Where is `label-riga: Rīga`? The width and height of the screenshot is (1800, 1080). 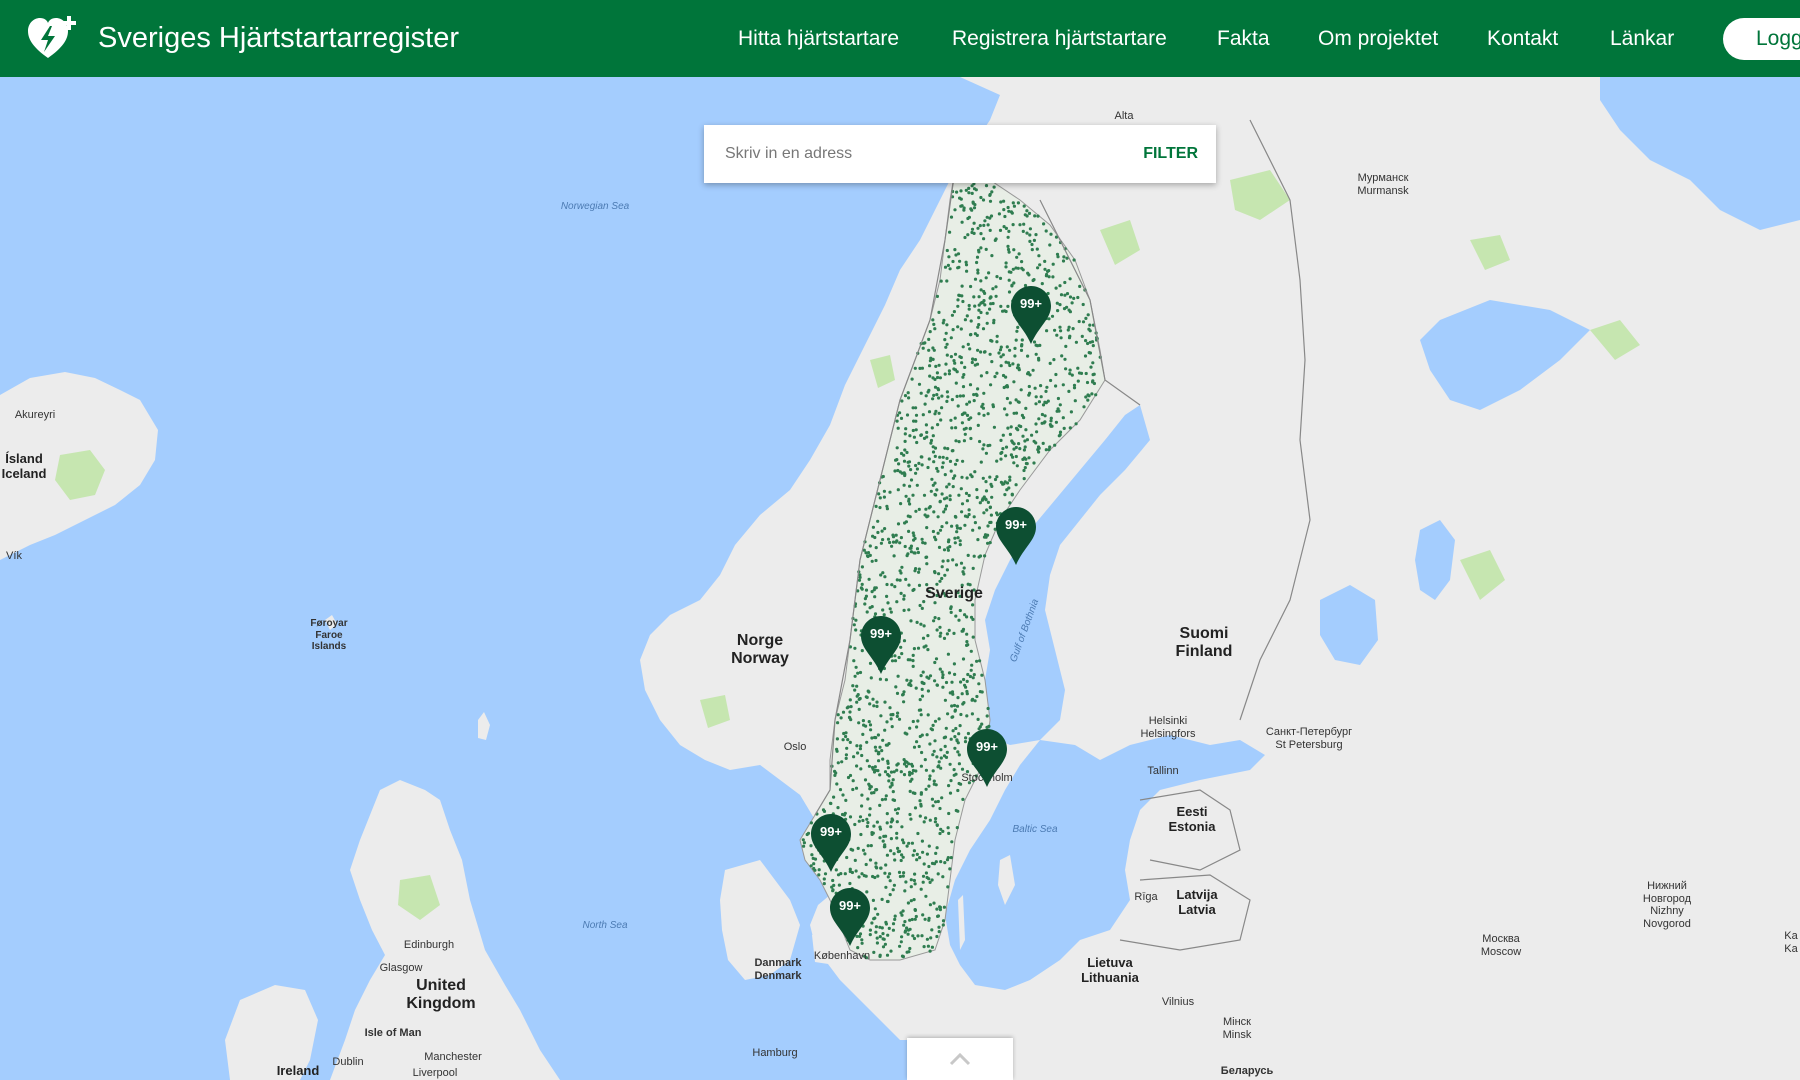 label-riga: Rīga is located at coordinates (1146, 897).